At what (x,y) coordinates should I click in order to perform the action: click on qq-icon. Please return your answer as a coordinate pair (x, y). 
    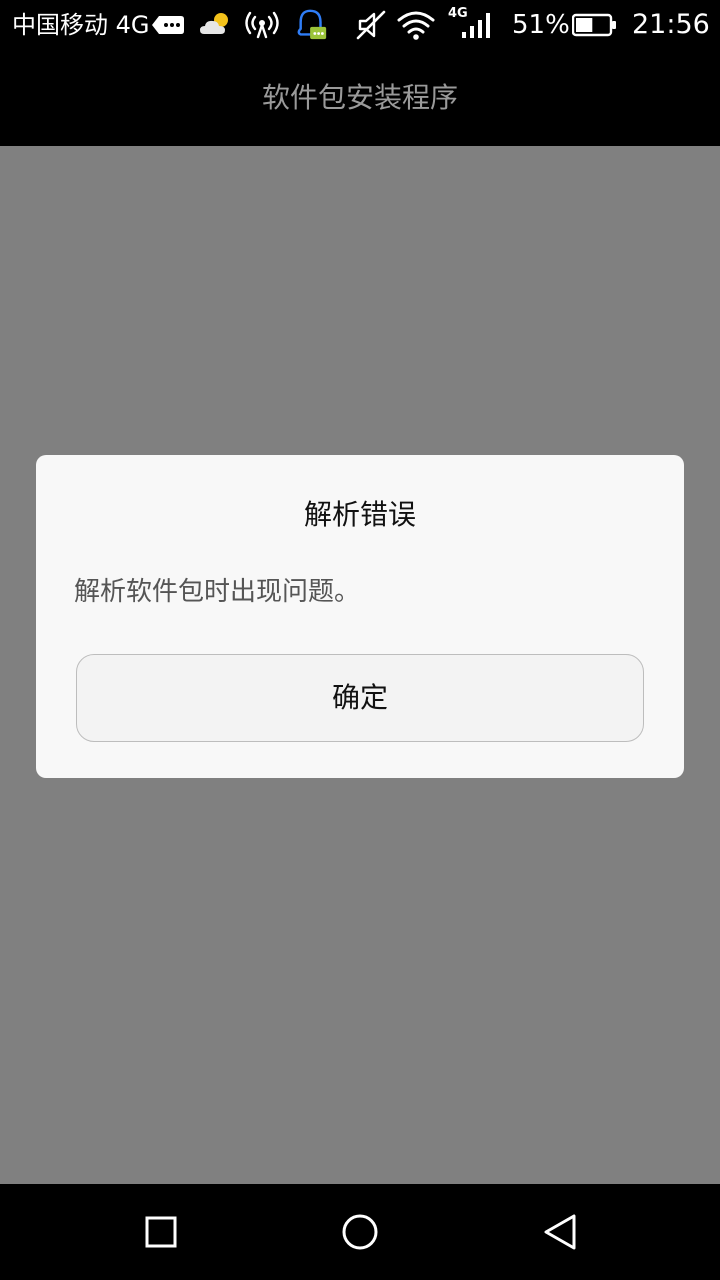
    Looking at the image, I should click on (312, 24).